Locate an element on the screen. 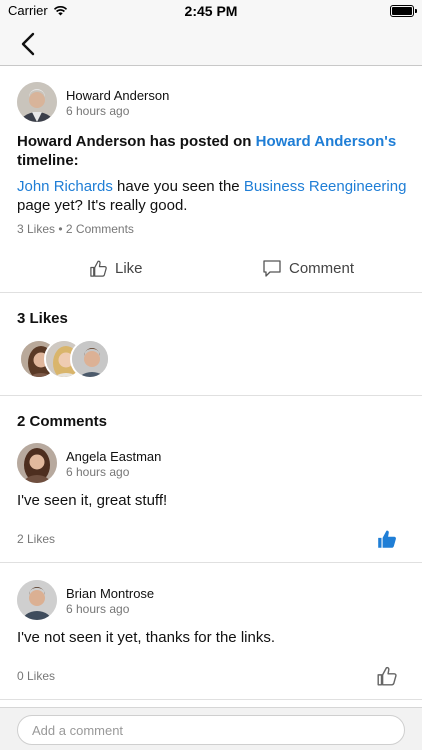  headline-actor: Howard Anderson is located at coordinates (81, 141).